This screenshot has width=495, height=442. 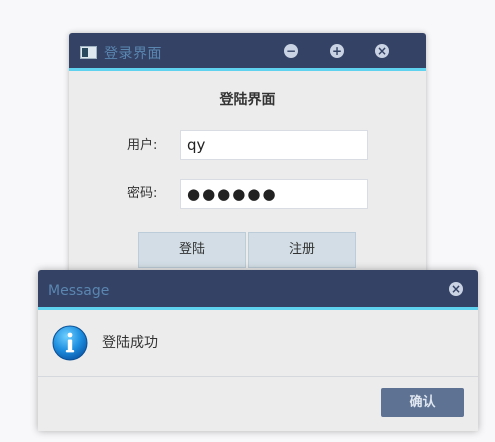 What do you see at coordinates (79, 291) in the screenshot?
I see `dialog-title: Message` at bounding box center [79, 291].